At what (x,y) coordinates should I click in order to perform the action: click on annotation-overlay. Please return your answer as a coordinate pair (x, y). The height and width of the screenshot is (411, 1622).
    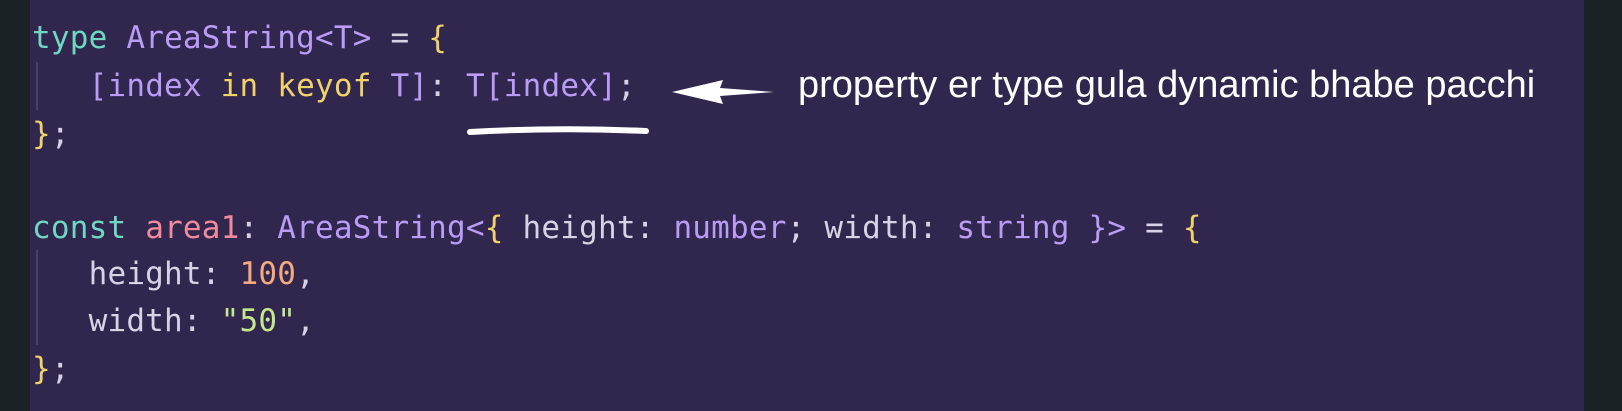
    Looking at the image, I should click on (620, 107).